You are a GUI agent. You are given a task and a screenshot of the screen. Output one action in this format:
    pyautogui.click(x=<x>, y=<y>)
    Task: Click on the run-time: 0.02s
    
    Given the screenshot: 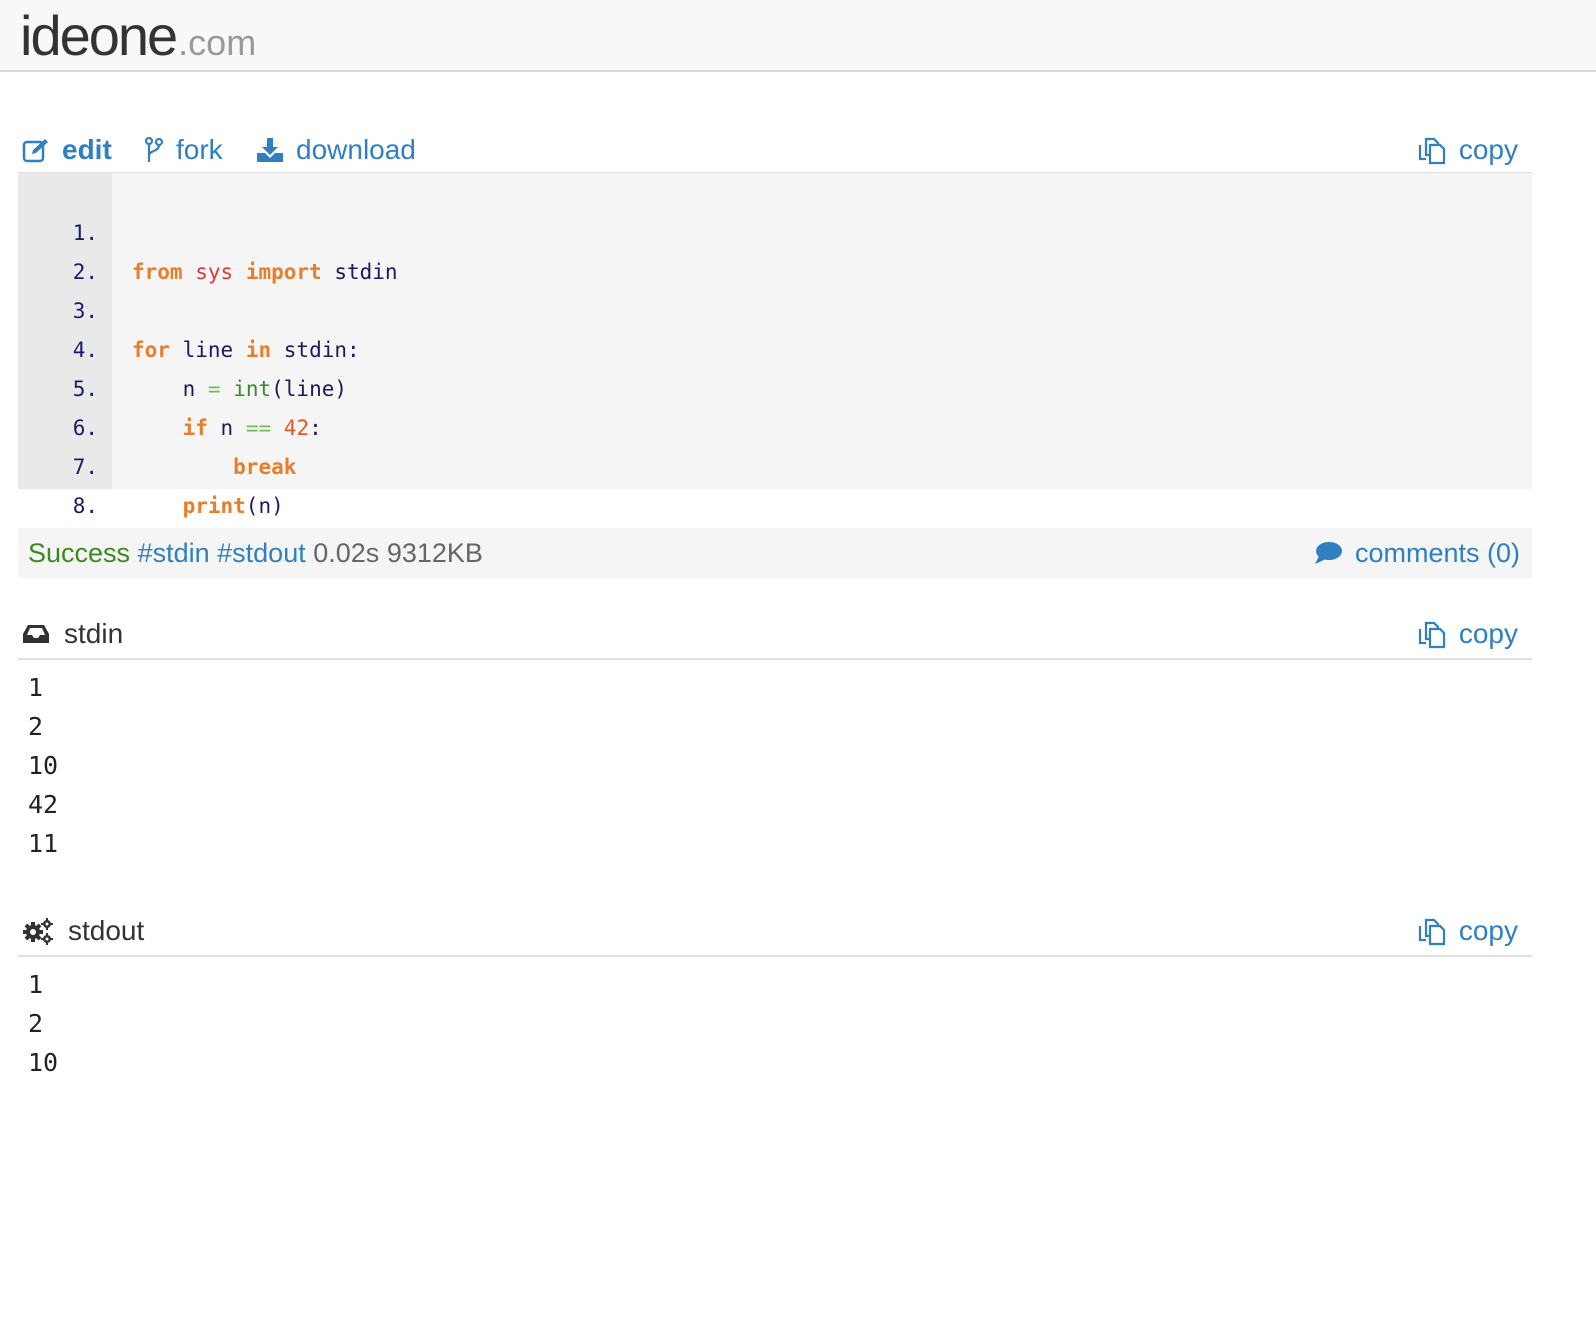 What is the action you would take?
    pyautogui.click(x=346, y=553)
    